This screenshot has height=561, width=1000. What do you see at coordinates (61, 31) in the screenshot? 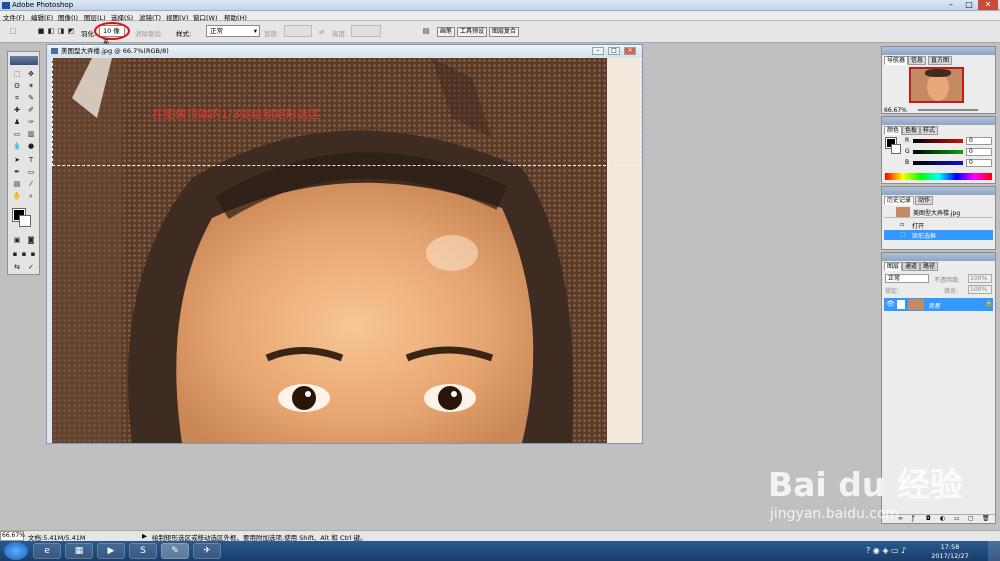
I see `subtract-selection-icon: ◨` at bounding box center [61, 31].